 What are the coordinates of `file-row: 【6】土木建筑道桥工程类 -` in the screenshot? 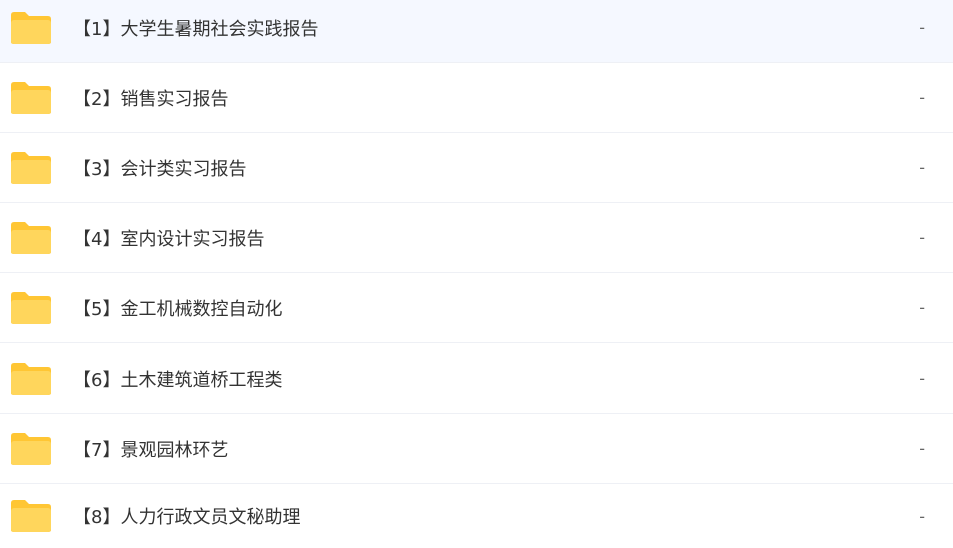 It's located at (476, 379).